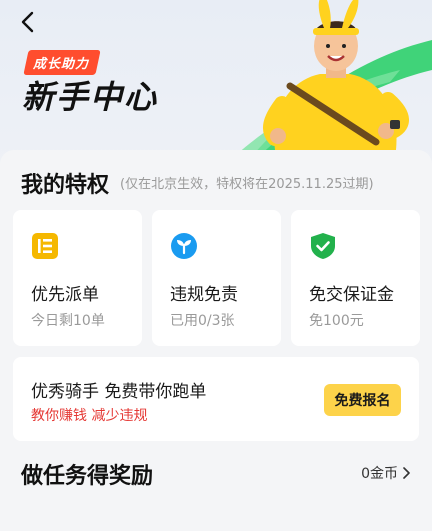 This screenshot has width=432, height=531. What do you see at coordinates (68, 321) in the screenshot?
I see `perk-detail: 今日剩10单` at bounding box center [68, 321].